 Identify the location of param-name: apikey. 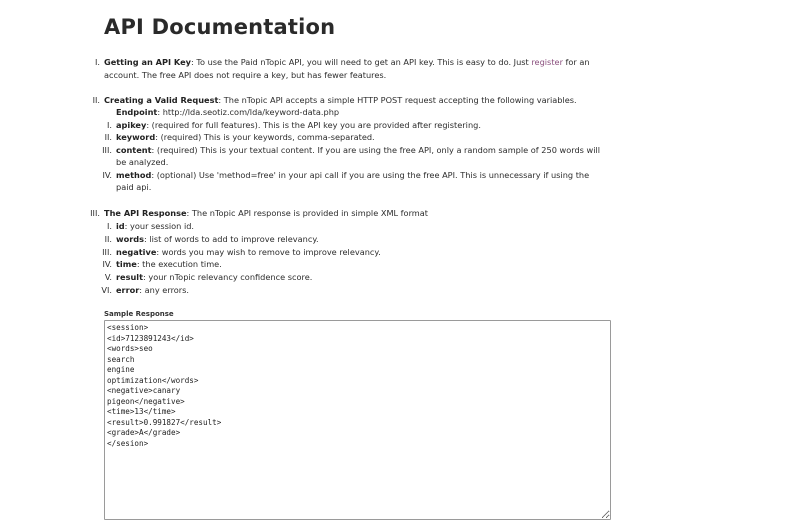
(131, 125).